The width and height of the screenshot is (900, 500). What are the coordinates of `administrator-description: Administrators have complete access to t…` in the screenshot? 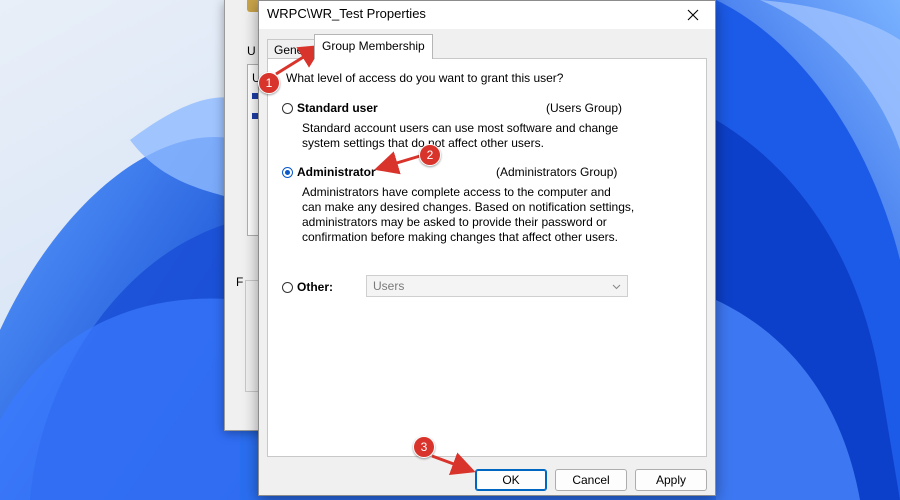 It's located at (468, 215).